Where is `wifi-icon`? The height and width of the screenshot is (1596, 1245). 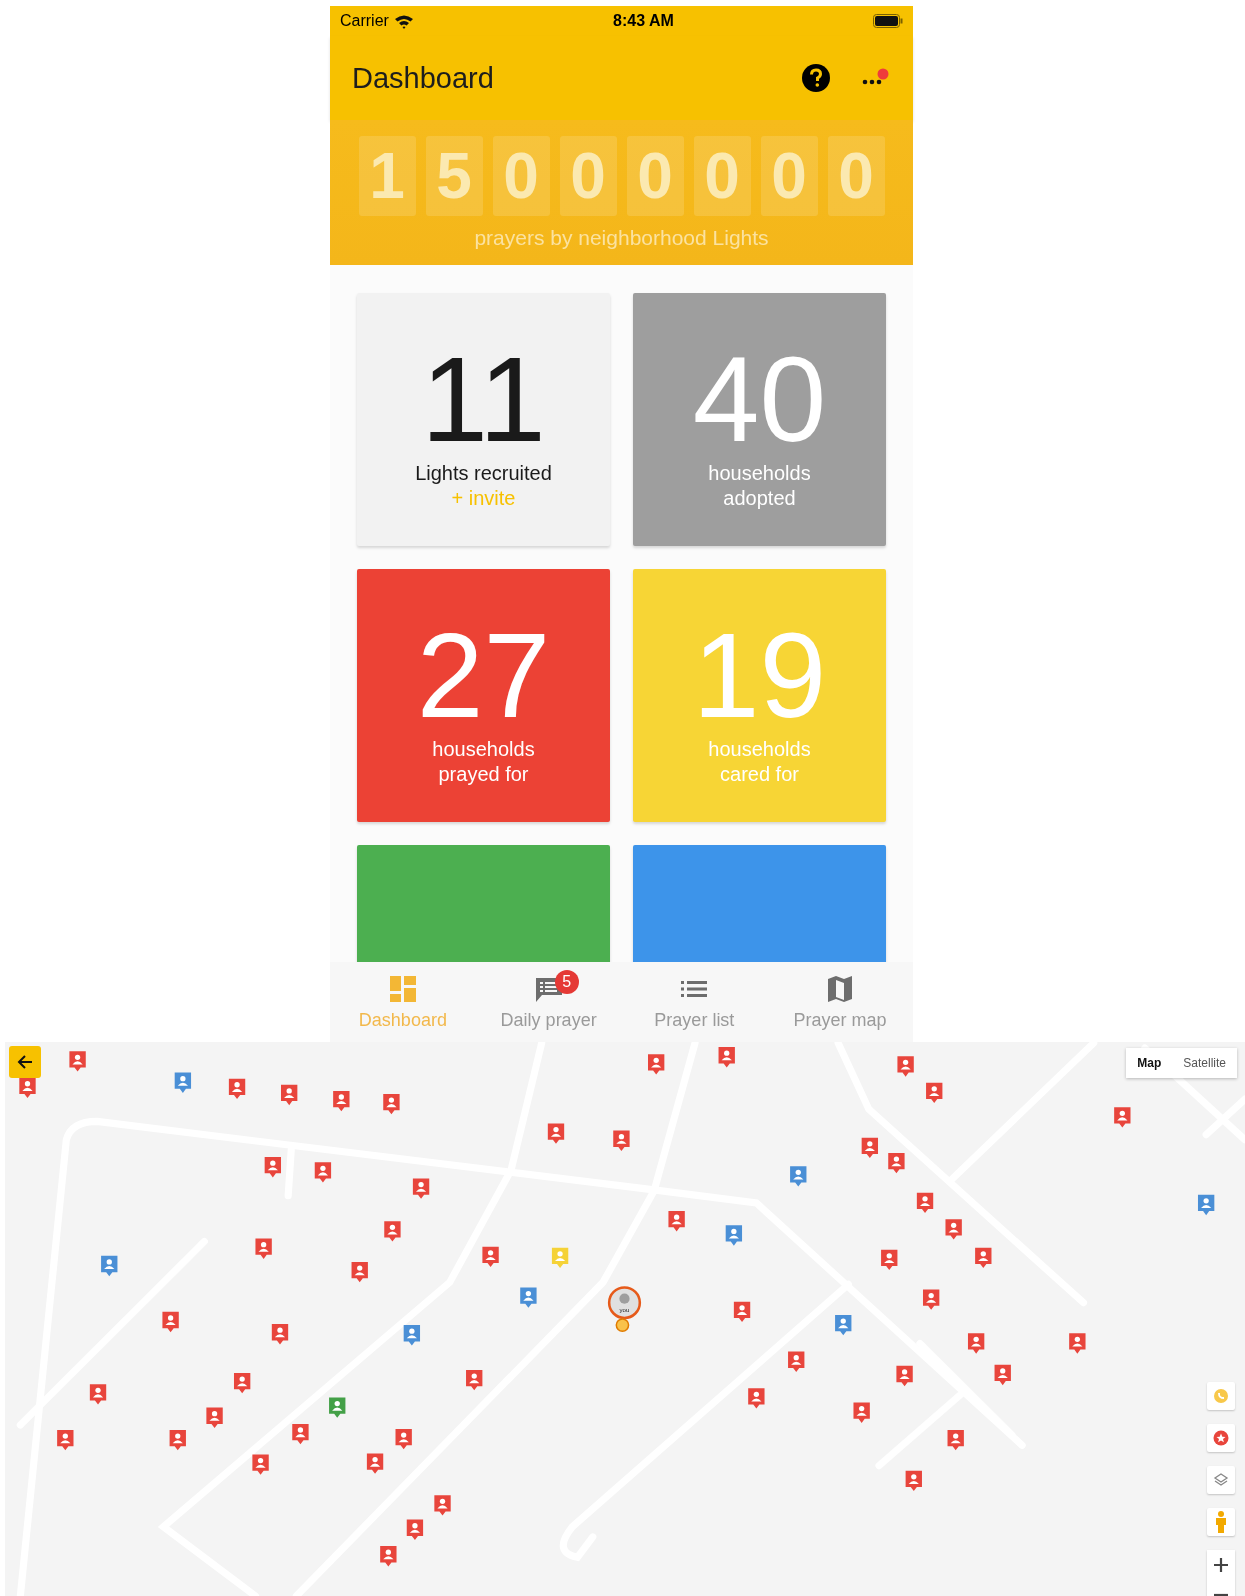
wifi-icon is located at coordinates (403, 21).